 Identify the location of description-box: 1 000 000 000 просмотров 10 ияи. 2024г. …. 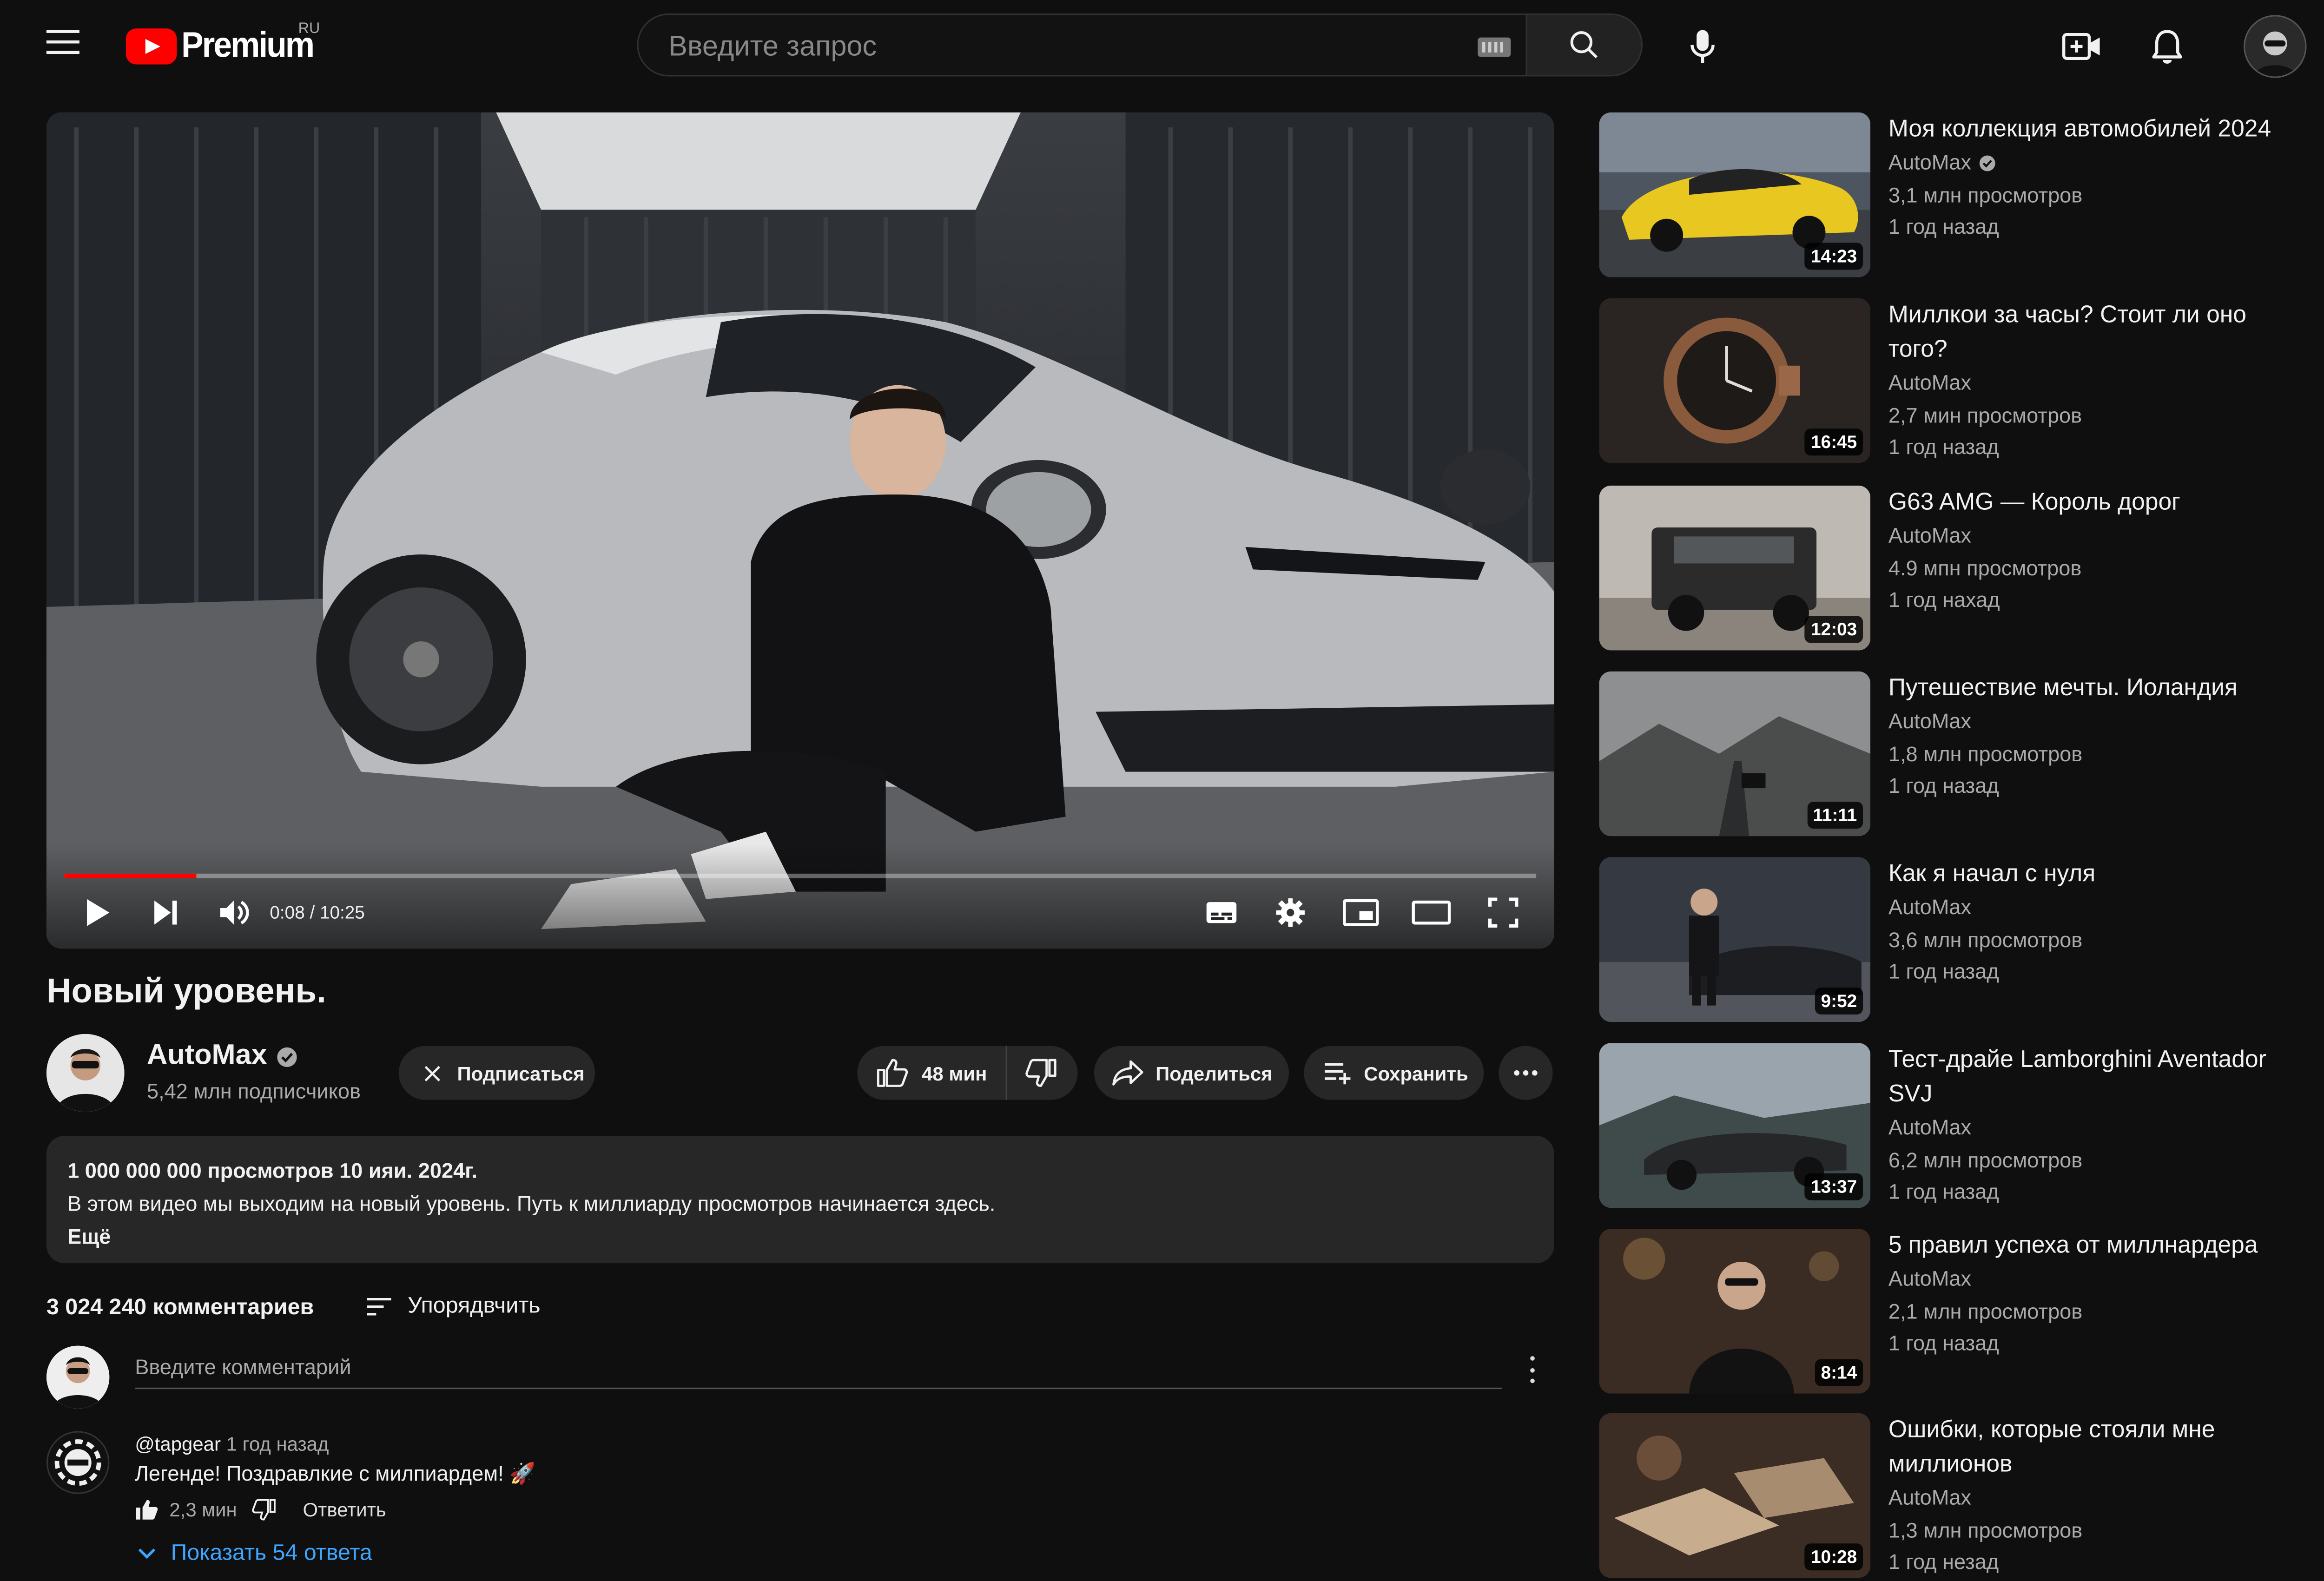
(800, 1200).